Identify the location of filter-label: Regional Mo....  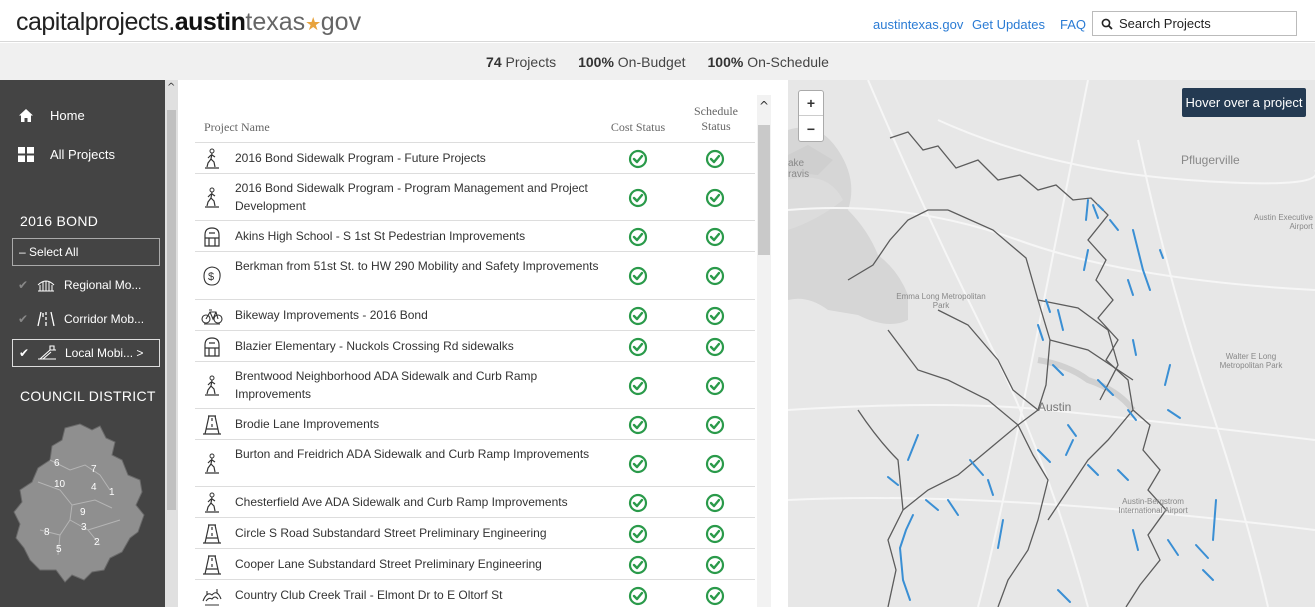
(103, 285).